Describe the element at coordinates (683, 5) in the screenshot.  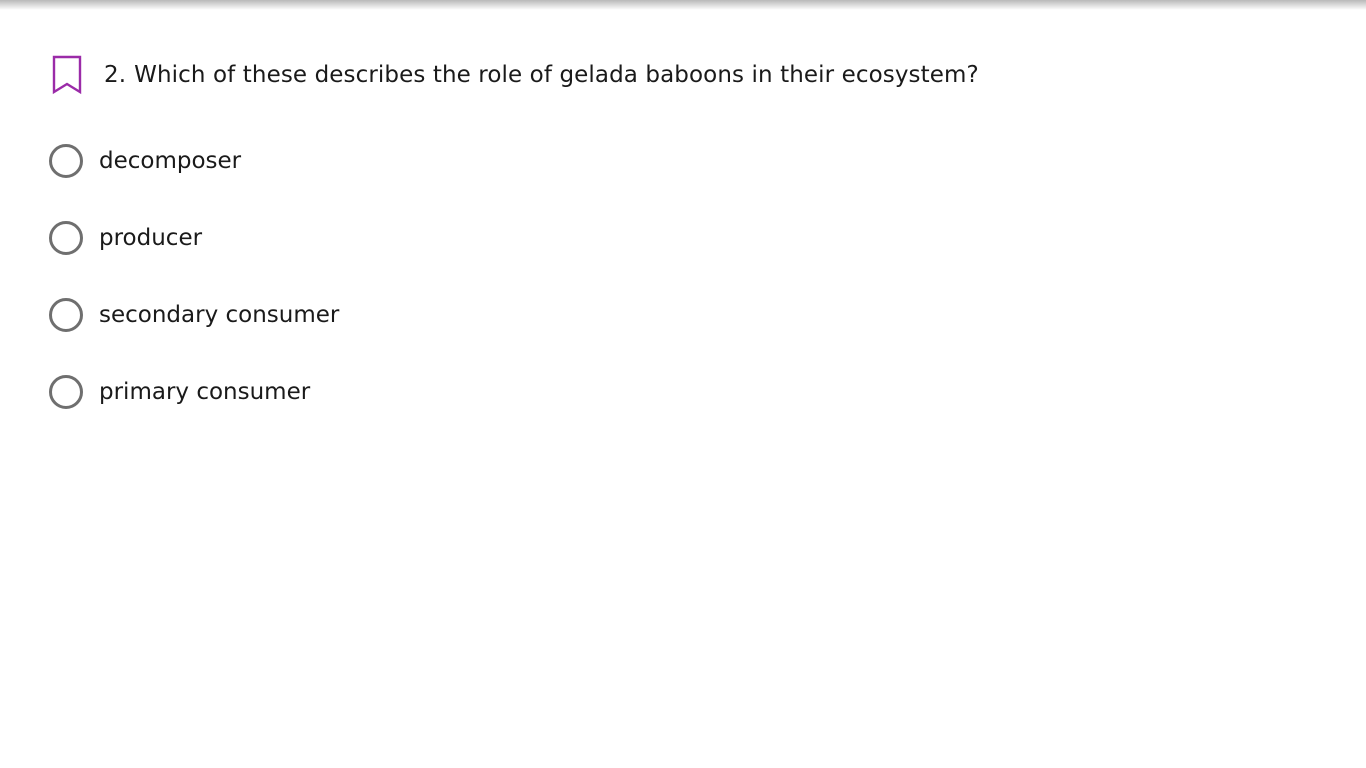
I see `top-bar-shadow` at that location.